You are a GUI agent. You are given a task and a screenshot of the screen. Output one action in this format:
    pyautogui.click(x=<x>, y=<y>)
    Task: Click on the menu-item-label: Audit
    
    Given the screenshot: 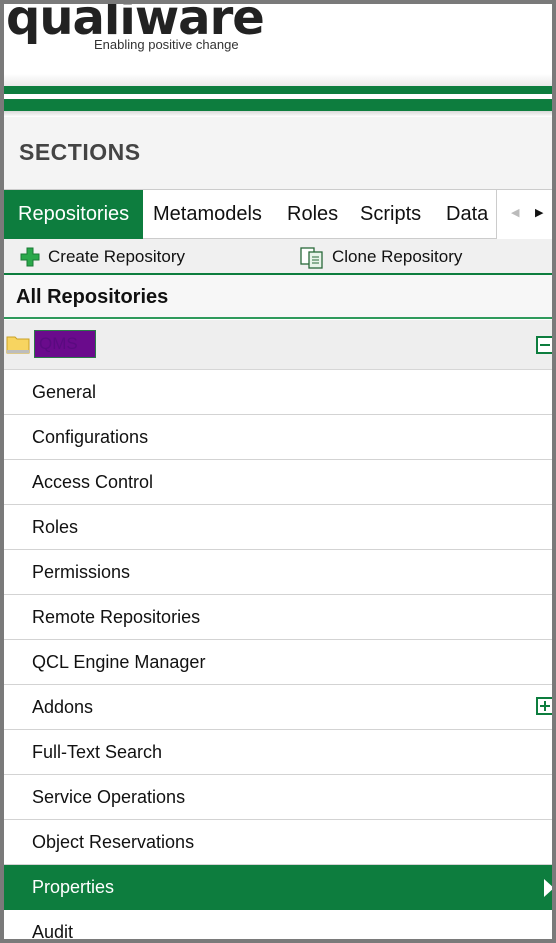 What is the action you would take?
    pyautogui.click(x=53, y=932)
    